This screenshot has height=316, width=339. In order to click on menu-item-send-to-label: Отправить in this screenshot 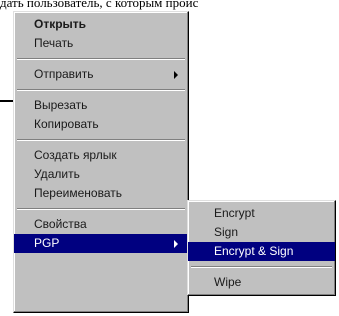, I will do `click(64, 74)`.